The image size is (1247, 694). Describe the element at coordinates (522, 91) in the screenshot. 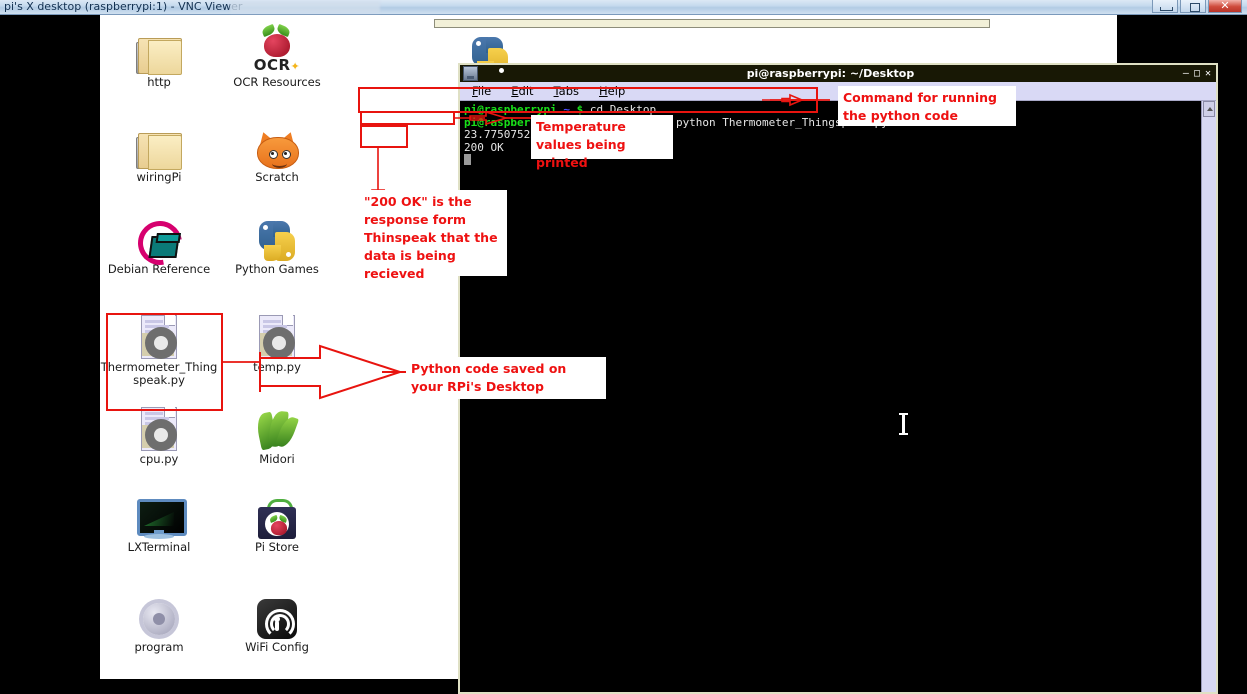

I see `terminal-menu-edit: Edit` at that location.